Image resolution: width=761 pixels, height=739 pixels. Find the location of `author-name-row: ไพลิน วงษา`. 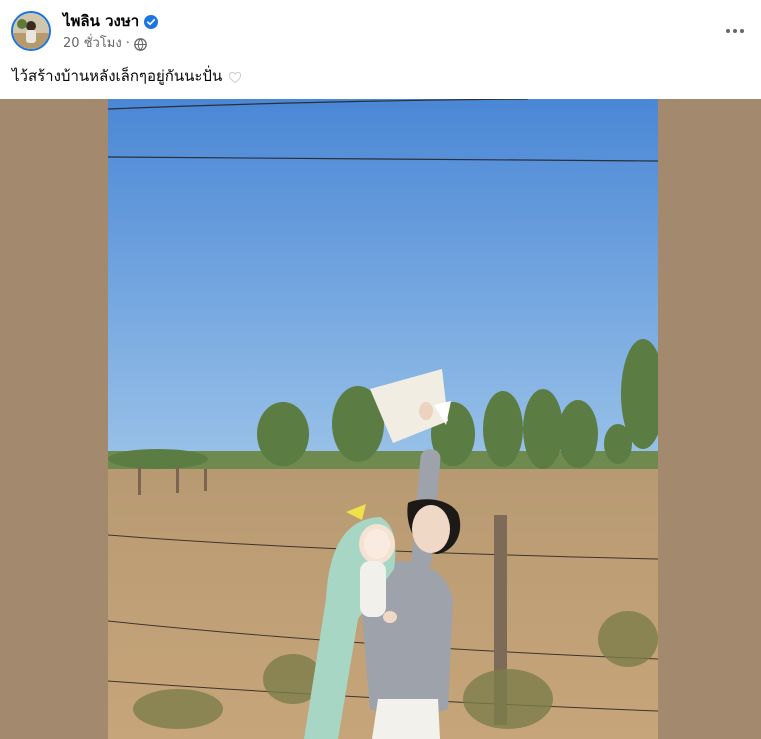

author-name-row: ไพลิน วงษา is located at coordinates (111, 21).